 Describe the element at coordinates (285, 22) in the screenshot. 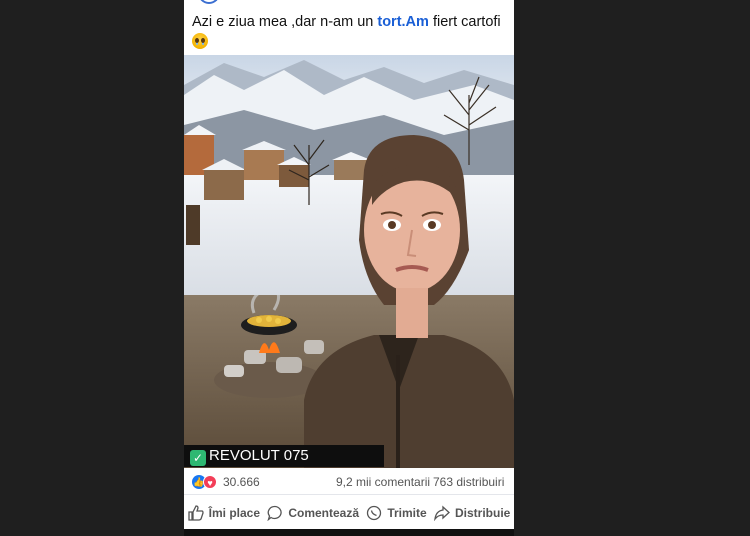

I see `caption-text: Azi e ziua mea ,dar n-am un` at that location.